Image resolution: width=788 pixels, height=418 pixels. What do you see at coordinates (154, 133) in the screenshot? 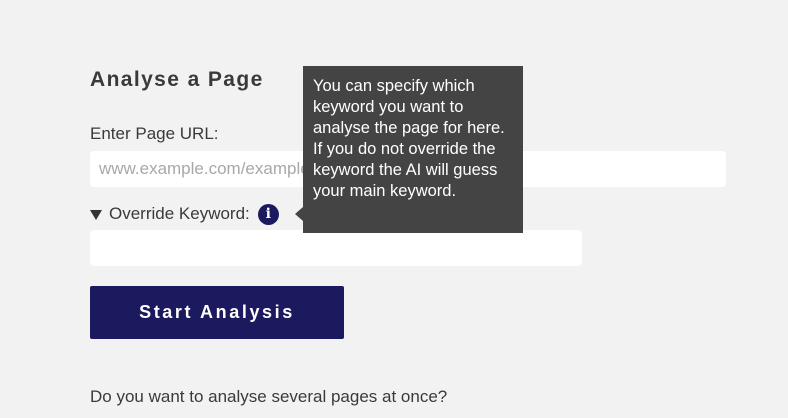
I see `url-label: Enter Page URL:` at bounding box center [154, 133].